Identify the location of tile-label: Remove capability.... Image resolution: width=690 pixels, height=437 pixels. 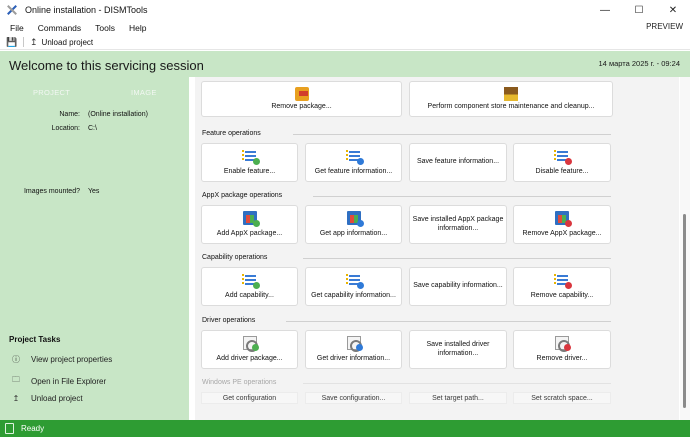
(562, 295).